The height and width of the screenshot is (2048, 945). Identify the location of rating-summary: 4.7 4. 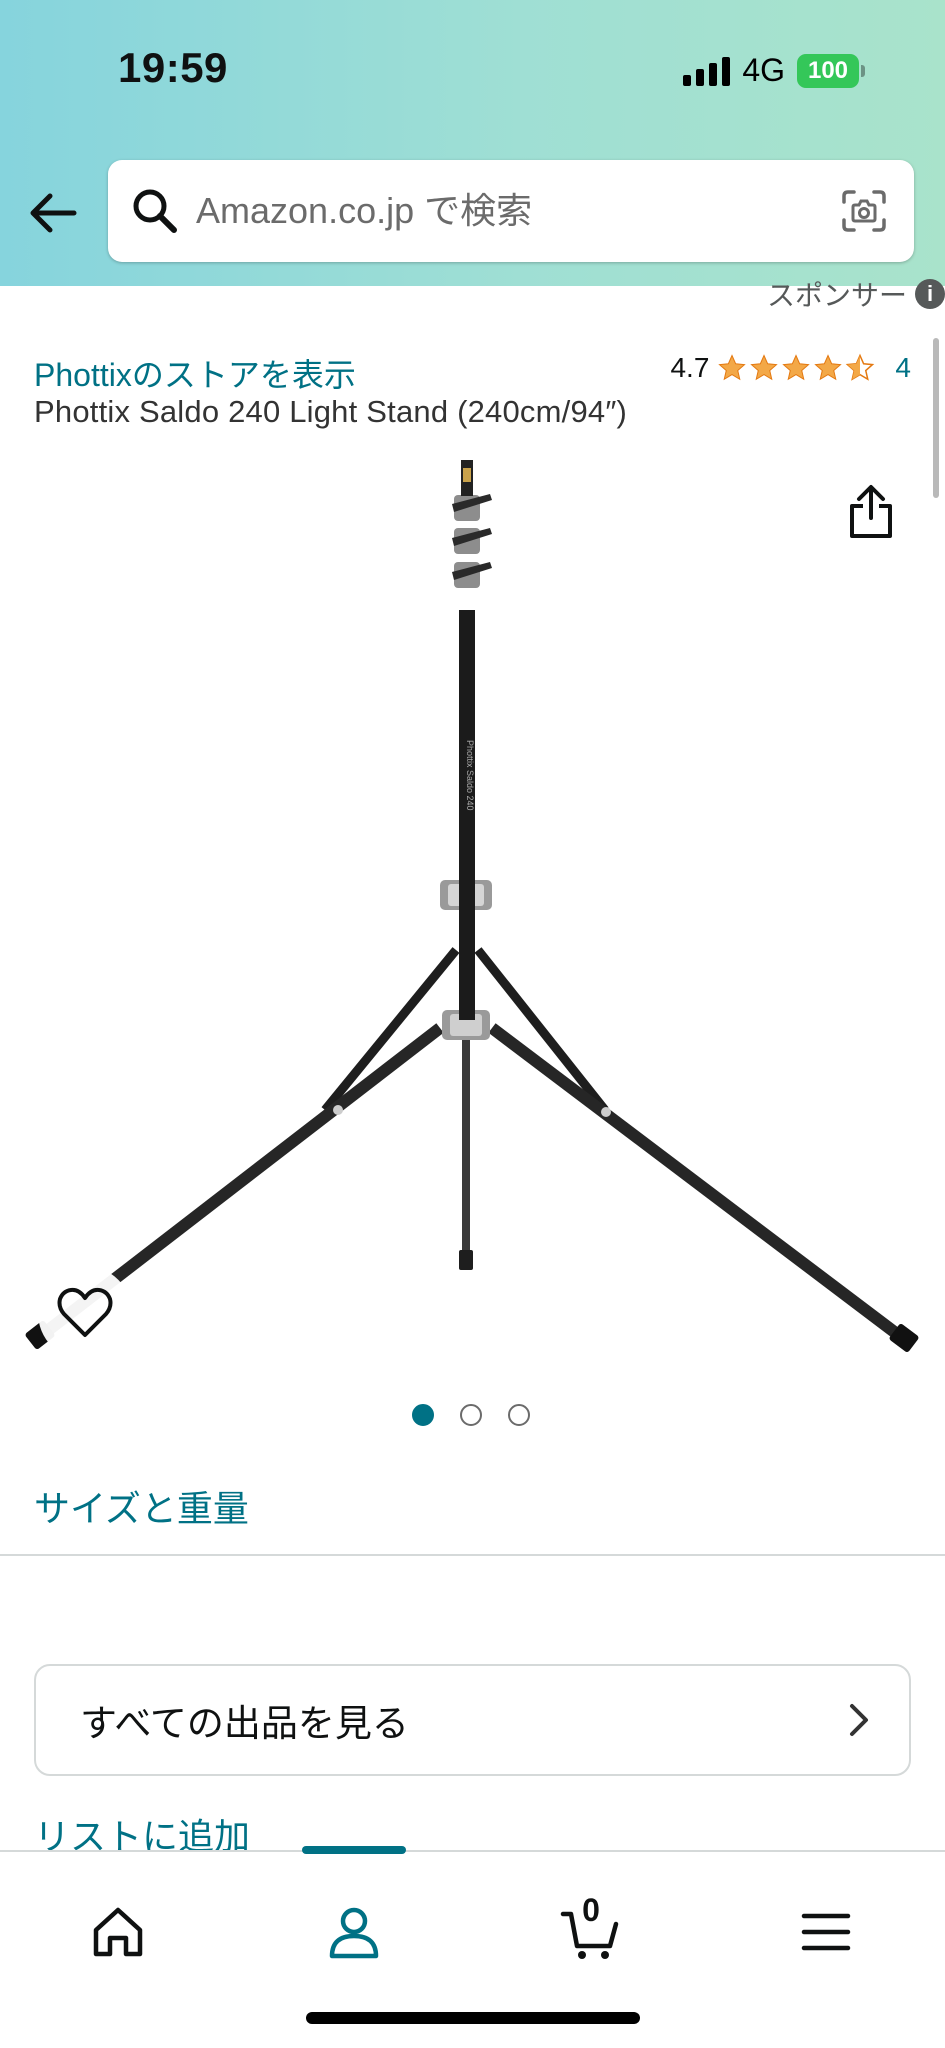
(790, 368).